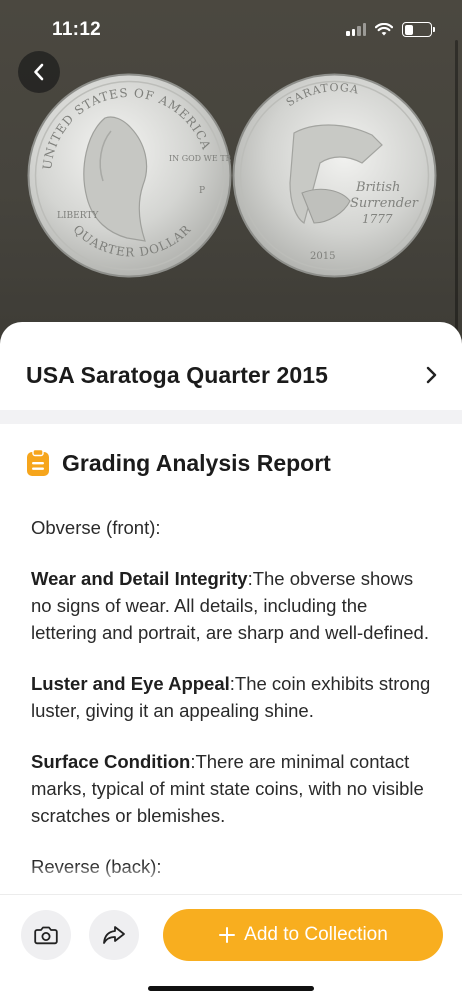 This screenshot has width=462, height=1000. I want to click on camera-button, so click(46, 935).